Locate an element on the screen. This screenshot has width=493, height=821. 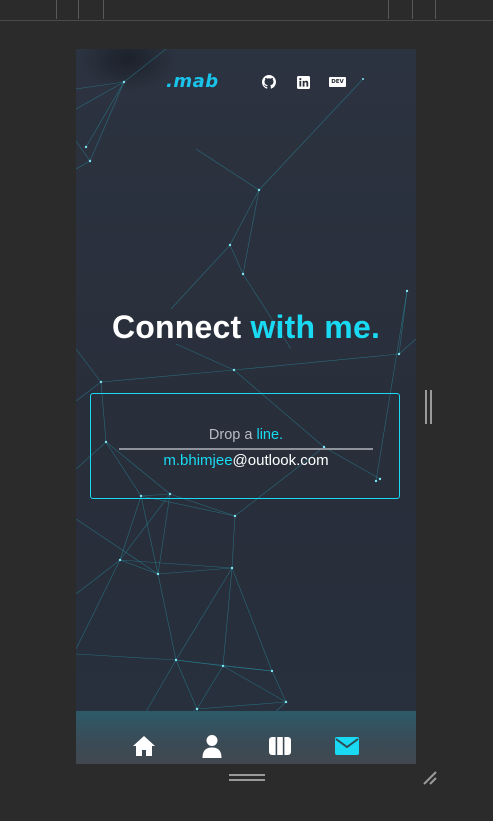
title-part-accent: with me. is located at coordinates (315, 327).